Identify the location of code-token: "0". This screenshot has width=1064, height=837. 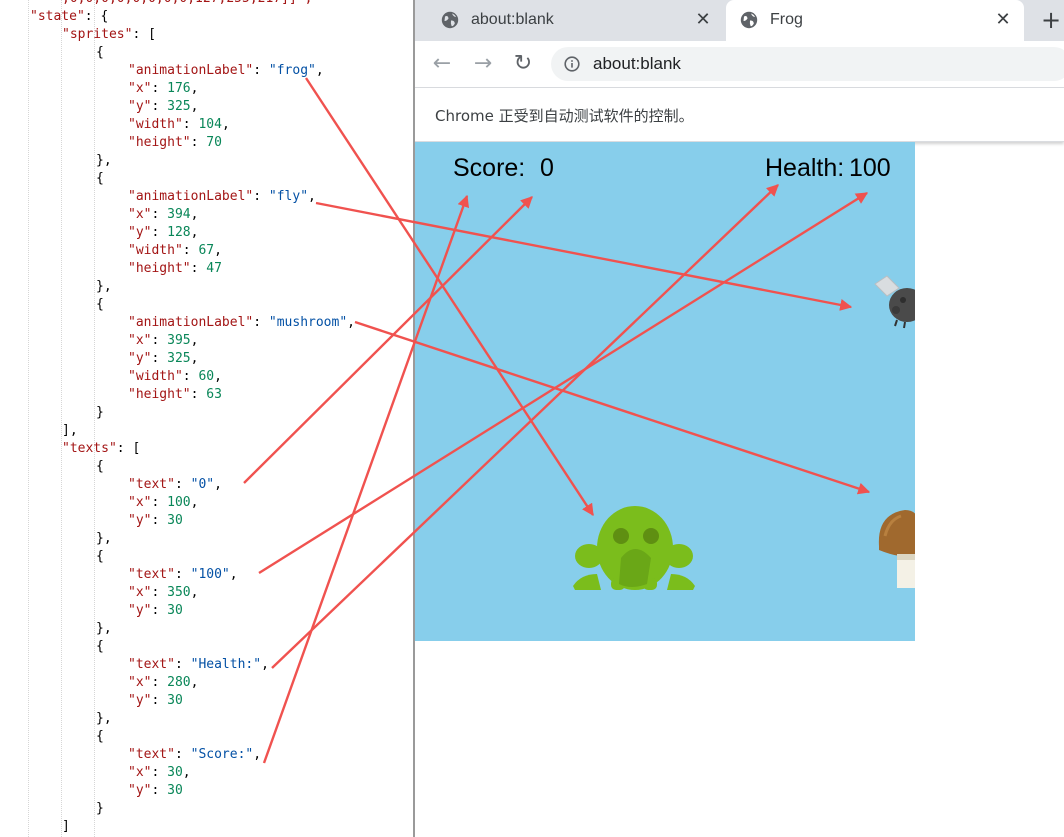
(202, 484).